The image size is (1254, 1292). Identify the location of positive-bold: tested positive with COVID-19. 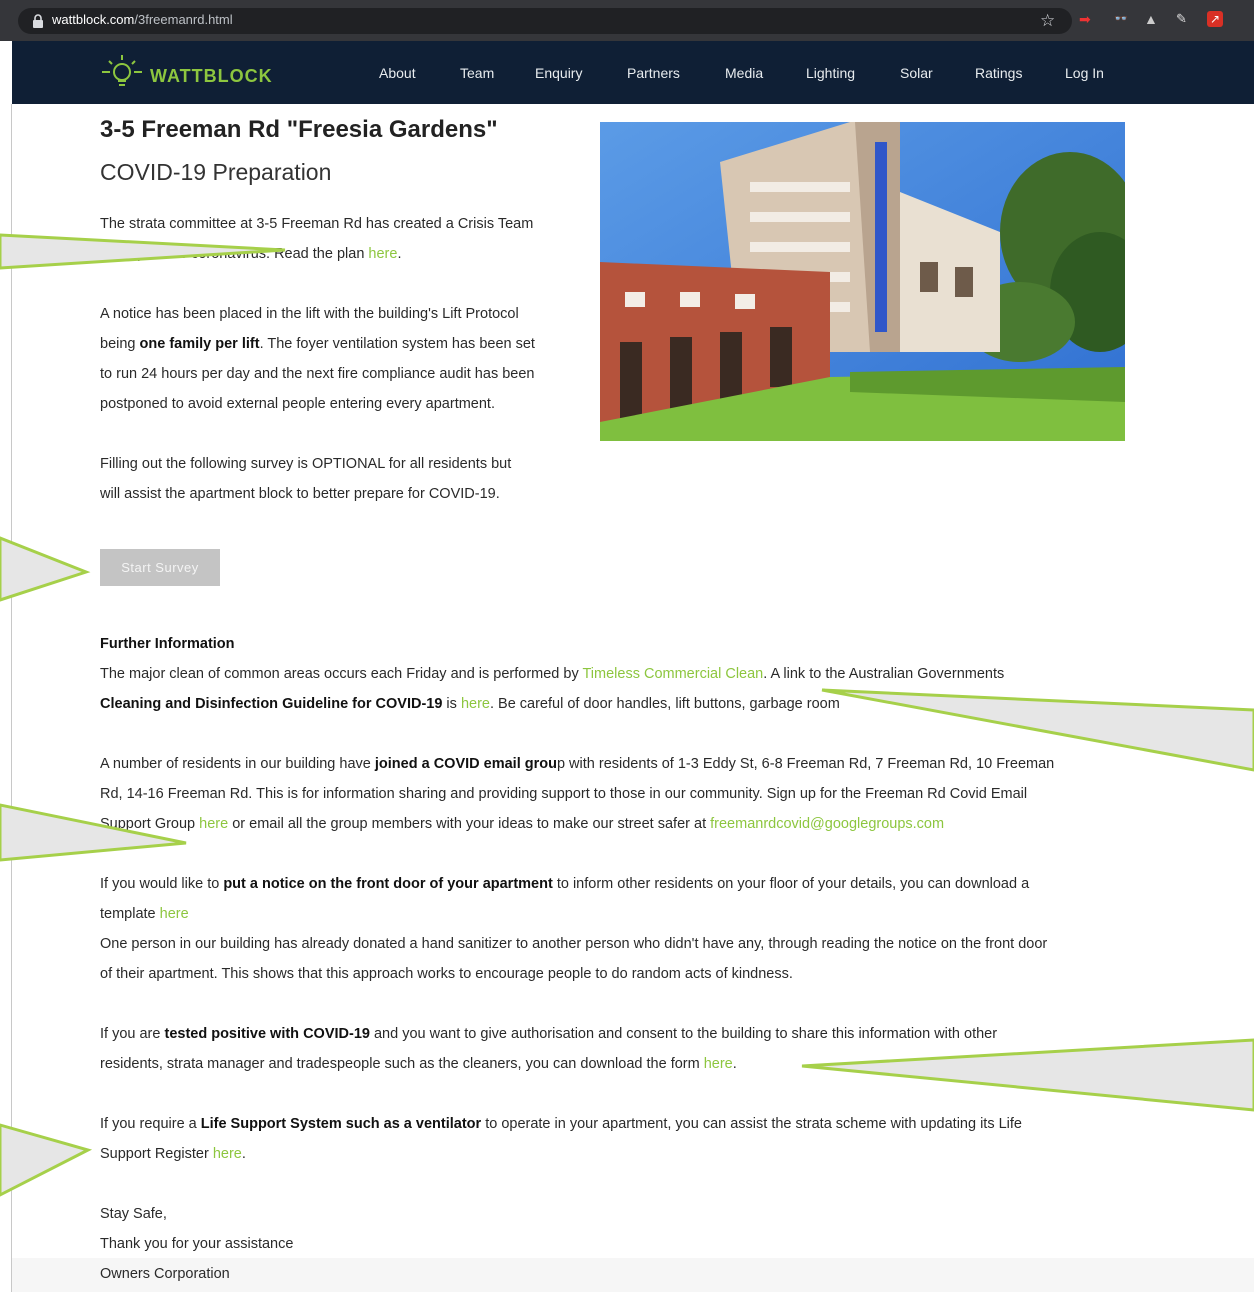
(267, 1034).